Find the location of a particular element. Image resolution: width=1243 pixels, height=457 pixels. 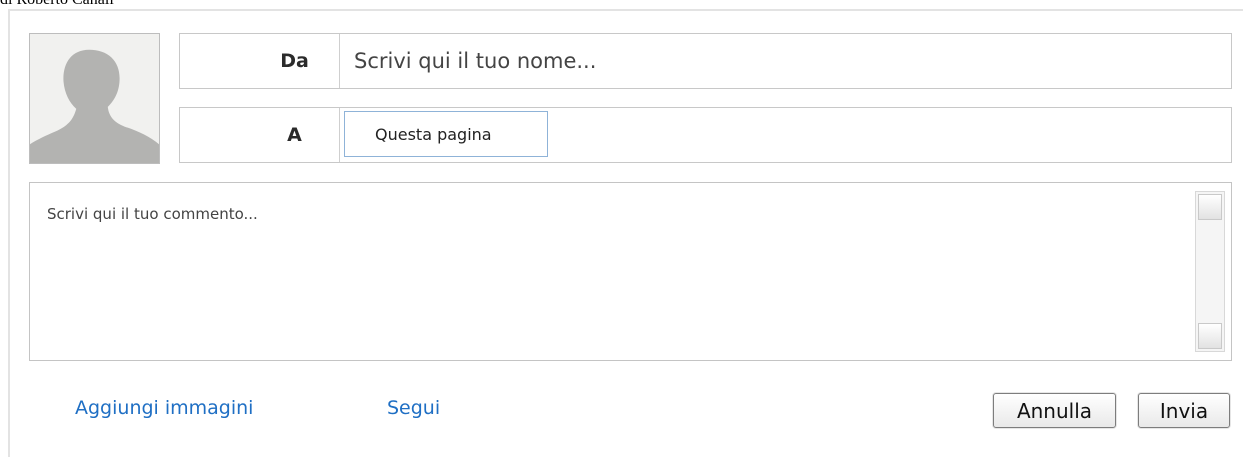

recipient-field: Questa pagina is located at coordinates (446, 134).